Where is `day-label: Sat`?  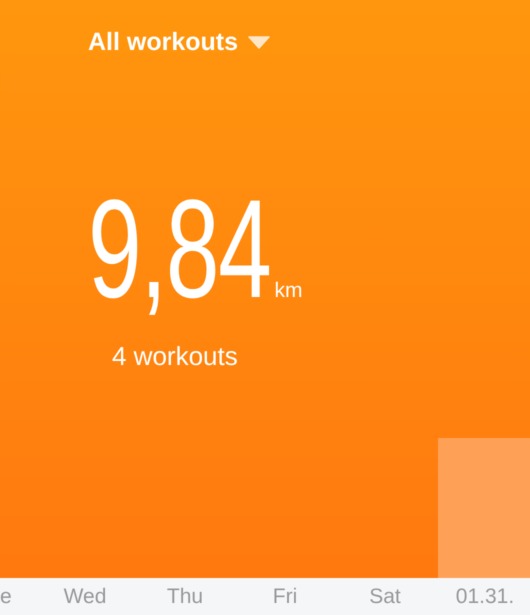 day-label: Sat is located at coordinates (385, 596).